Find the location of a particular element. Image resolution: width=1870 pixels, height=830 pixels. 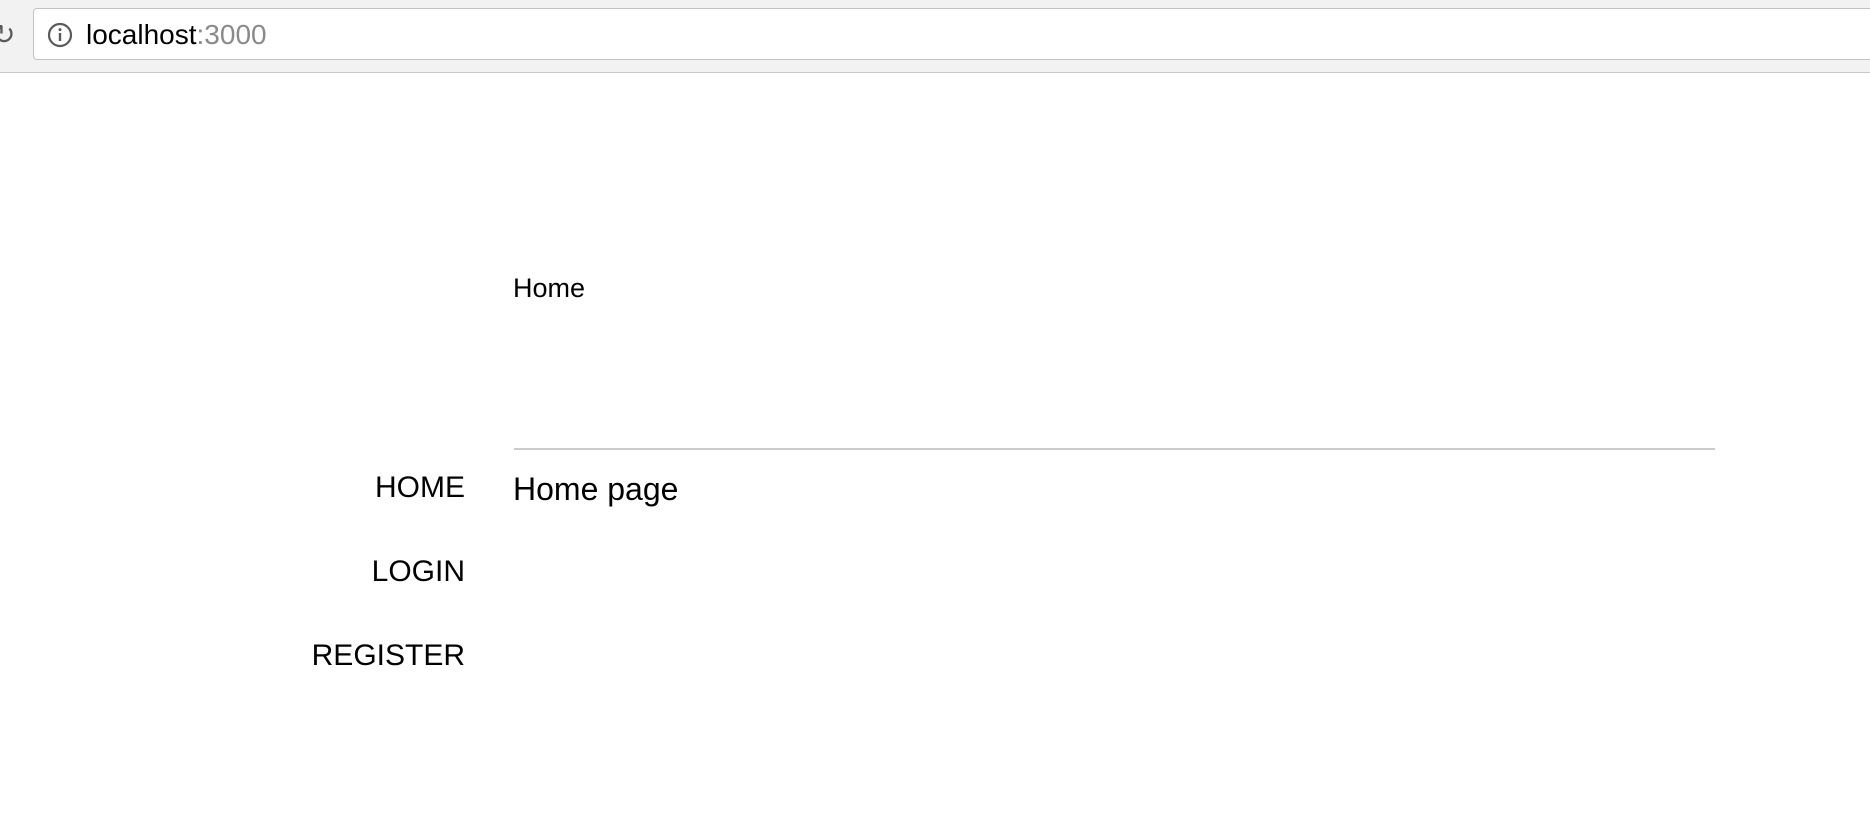

address-bar: localhost:3000 is located at coordinates (951, 34).